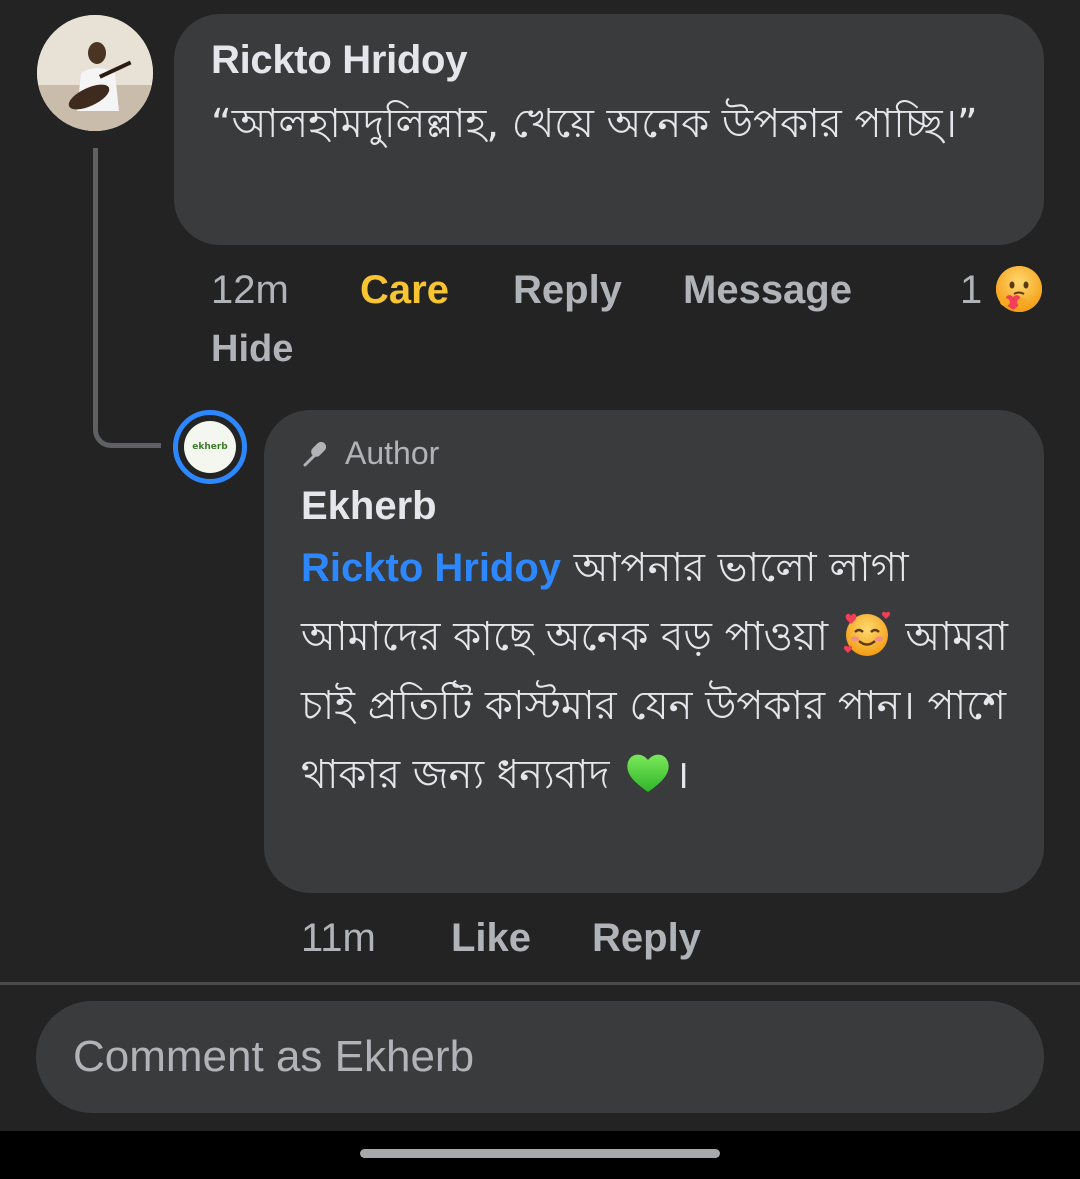 This screenshot has width=1080, height=1179. Describe the element at coordinates (657, 506) in the screenshot. I see `reply-author-name: Ekherb` at that location.